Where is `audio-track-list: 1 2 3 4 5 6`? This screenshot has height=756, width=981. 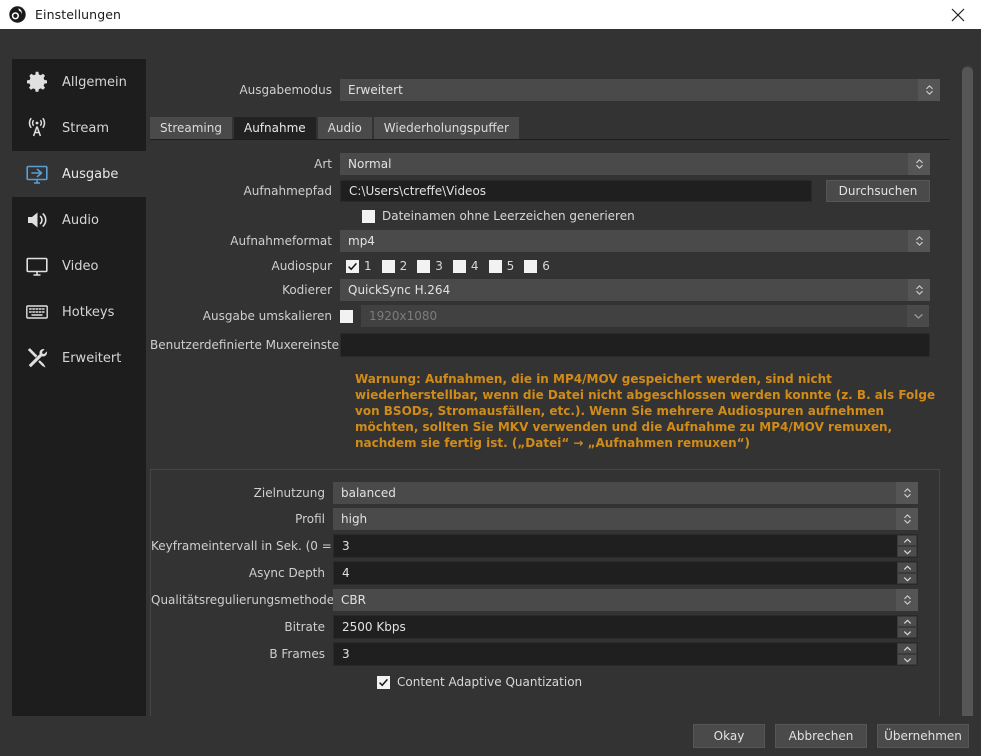
audio-track-list: 1 2 3 4 5 6 is located at coordinates (450, 266).